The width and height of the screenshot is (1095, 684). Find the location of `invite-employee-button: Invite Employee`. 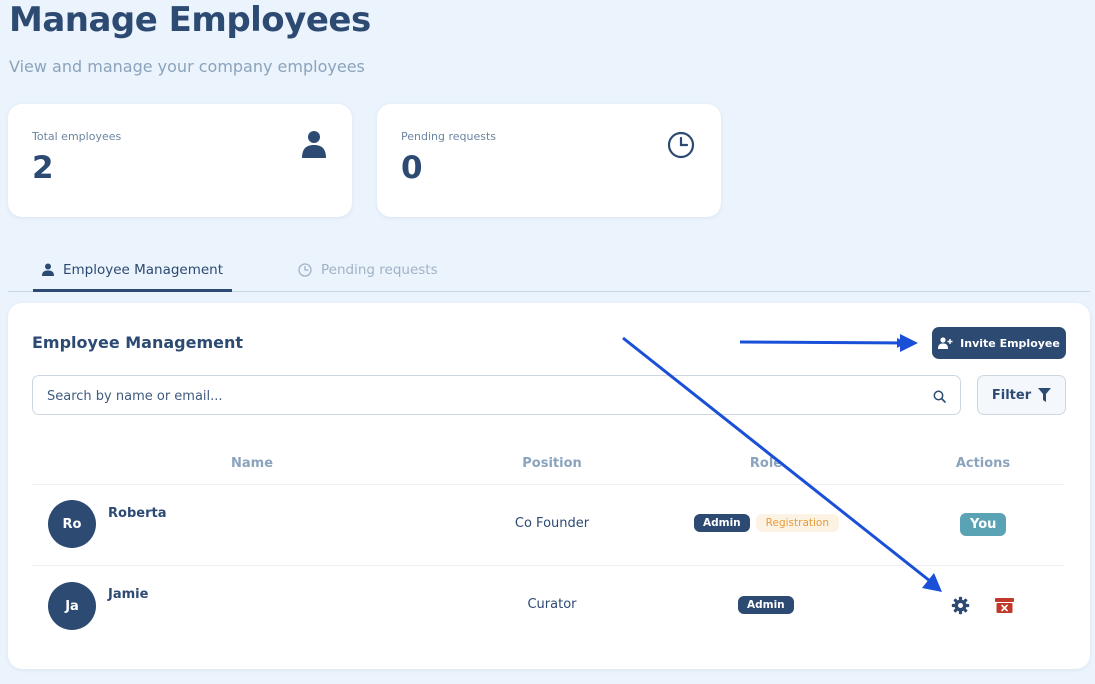

invite-employee-button: Invite Employee is located at coordinates (999, 343).